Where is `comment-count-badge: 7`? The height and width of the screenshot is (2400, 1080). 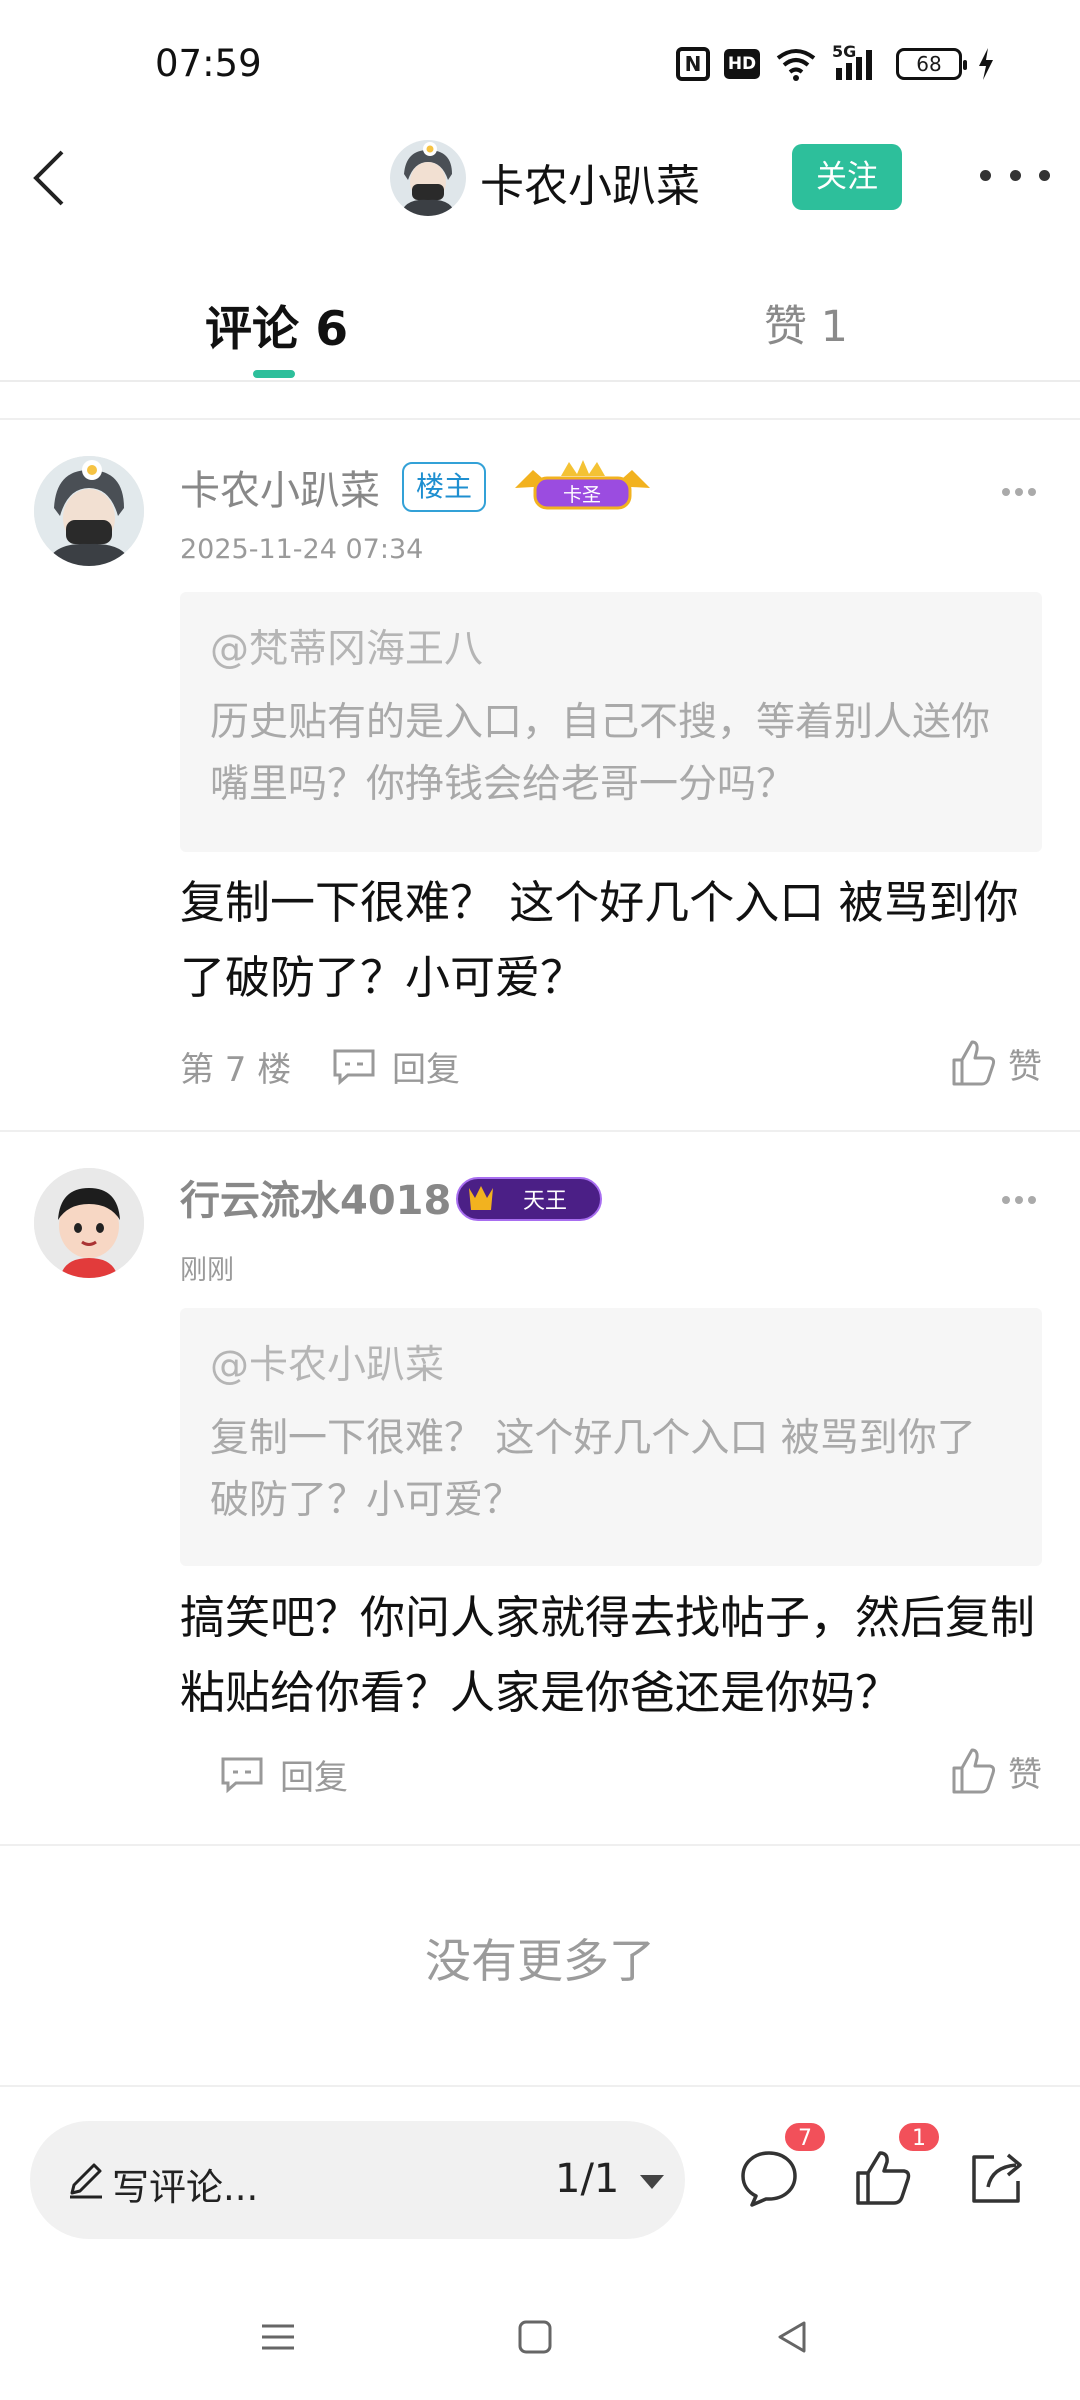 comment-count-badge: 7 is located at coordinates (805, 2137).